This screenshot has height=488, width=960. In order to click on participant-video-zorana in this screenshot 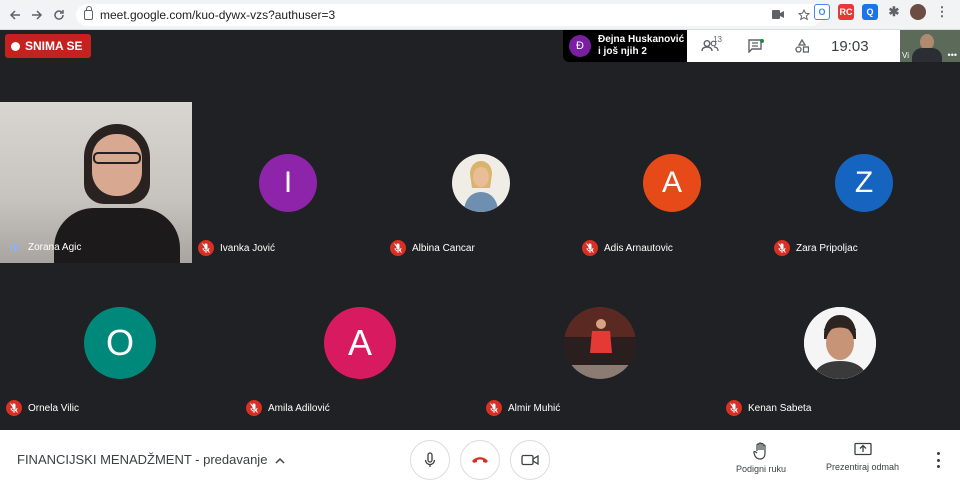, I will do `click(96, 182)`.